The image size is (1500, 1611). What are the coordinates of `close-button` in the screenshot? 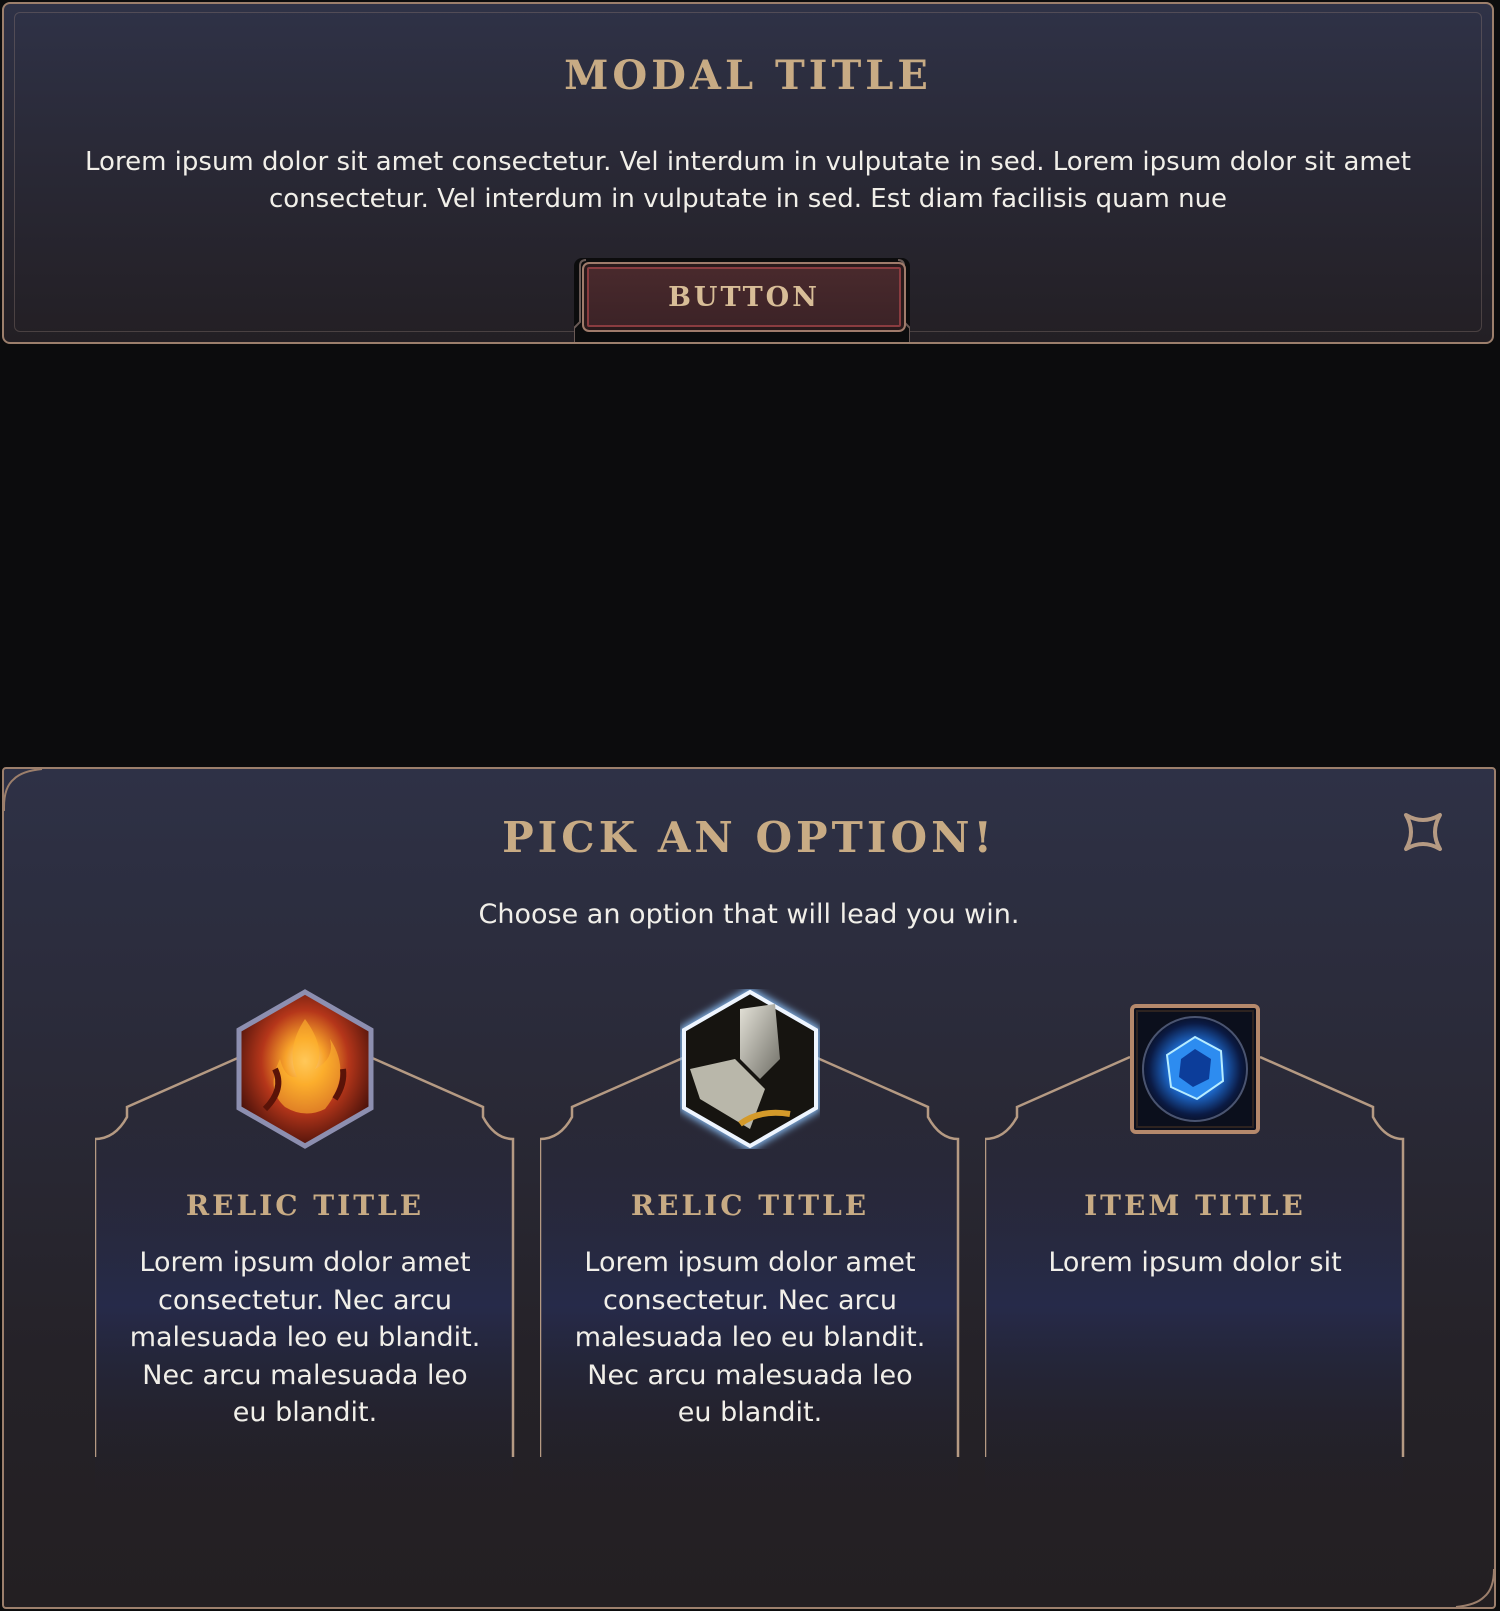 It's located at (1423, 832).